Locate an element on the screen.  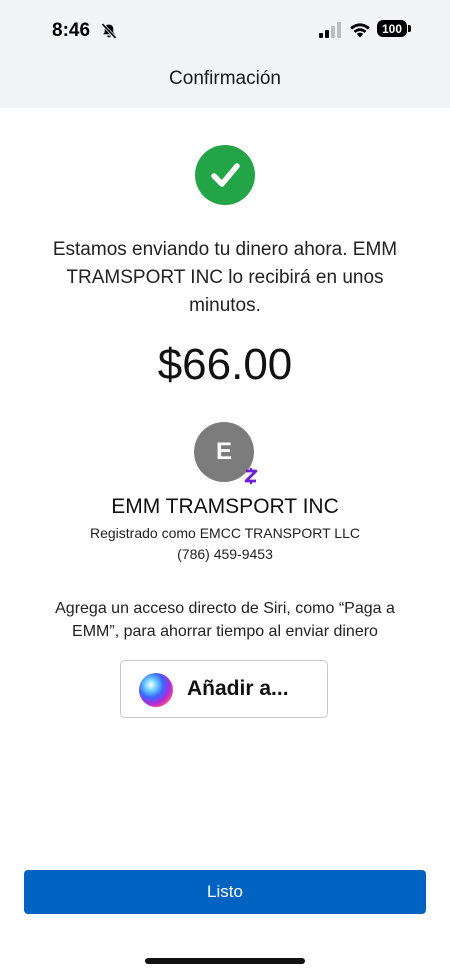
cellular-signal-icon is located at coordinates (330, 30).